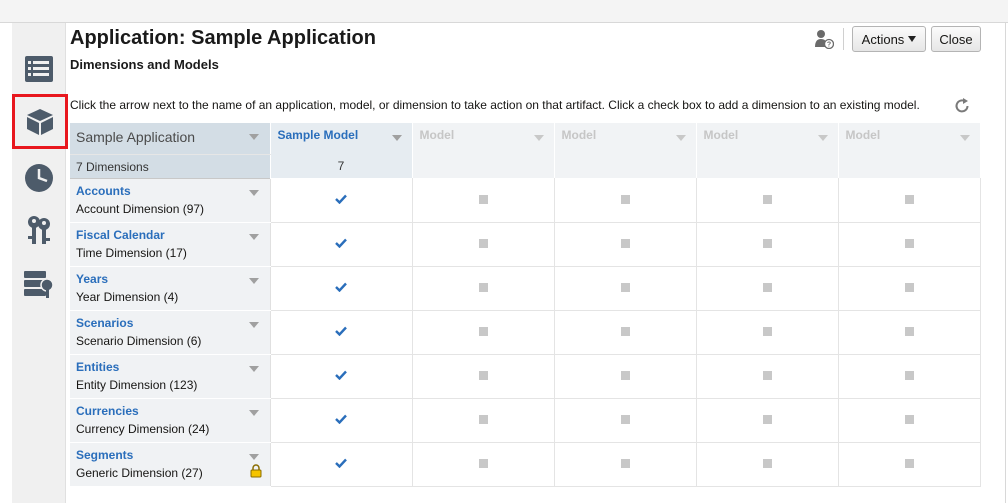 The height and width of the screenshot is (503, 1008). What do you see at coordinates (120, 235) in the screenshot?
I see `dimension-name-link: Fiscal Calendar` at bounding box center [120, 235].